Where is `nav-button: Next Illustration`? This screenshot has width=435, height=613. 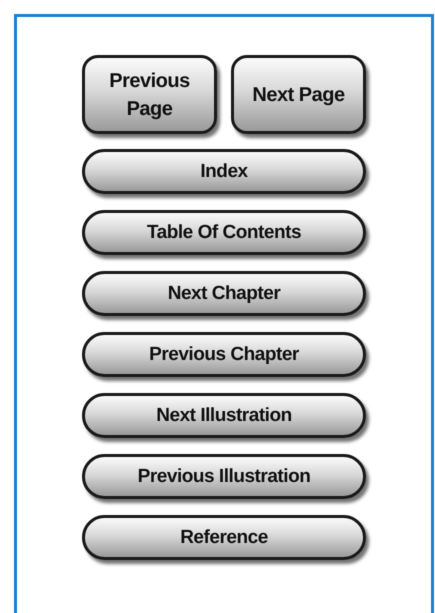
nav-button: Next Illustration is located at coordinates (224, 415).